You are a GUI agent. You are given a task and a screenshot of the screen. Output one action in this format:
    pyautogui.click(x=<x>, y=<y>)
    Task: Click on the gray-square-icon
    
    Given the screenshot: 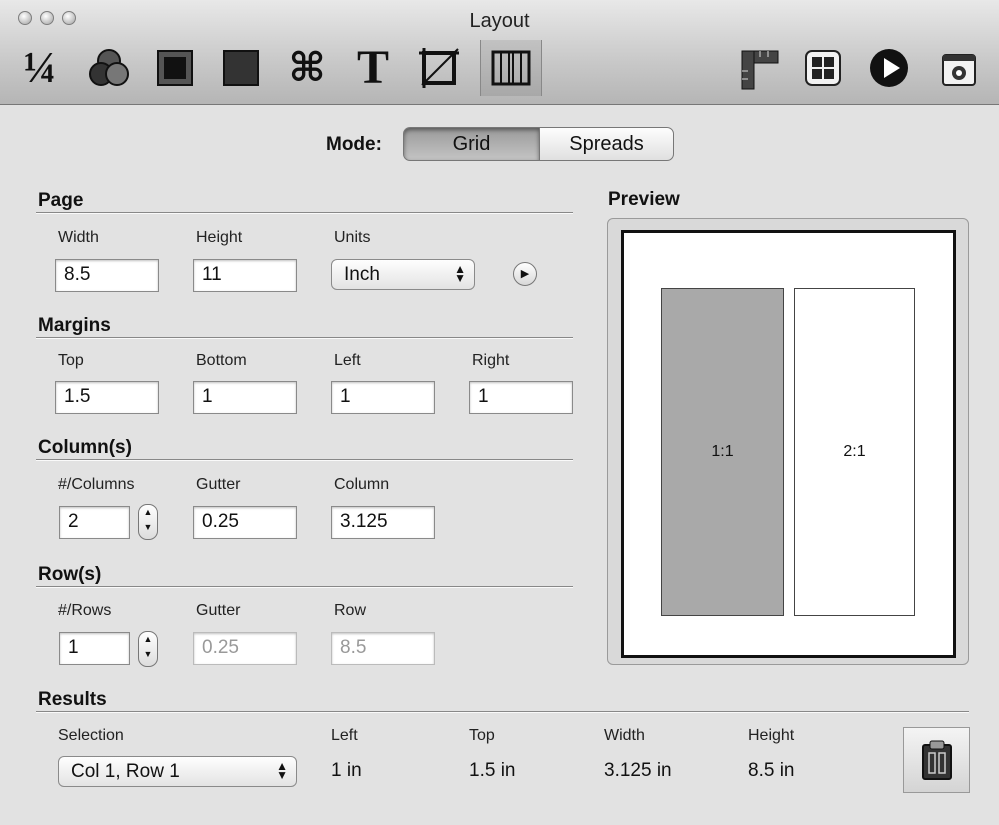 What is the action you would take?
    pyautogui.click(x=241, y=68)
    